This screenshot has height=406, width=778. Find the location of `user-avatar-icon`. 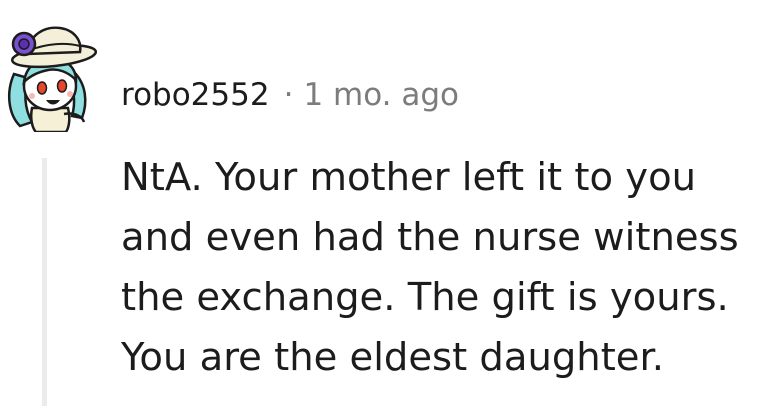

user-avatar-icon is located at coordinates (50, 78).